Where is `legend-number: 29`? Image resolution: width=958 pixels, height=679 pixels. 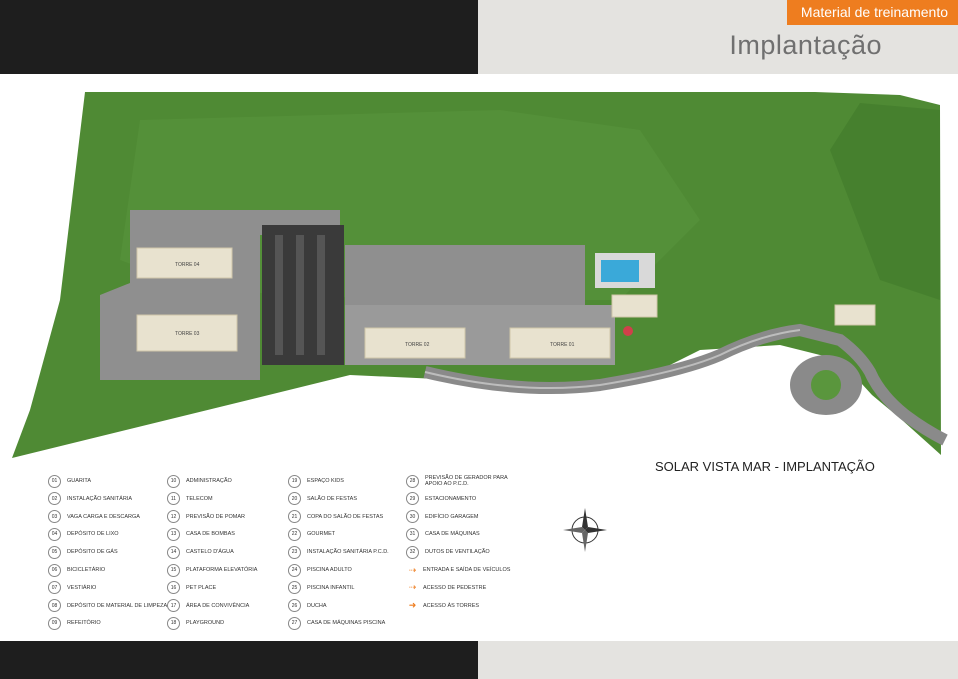
legend-number: 29 is located at coordinates (412, 499).